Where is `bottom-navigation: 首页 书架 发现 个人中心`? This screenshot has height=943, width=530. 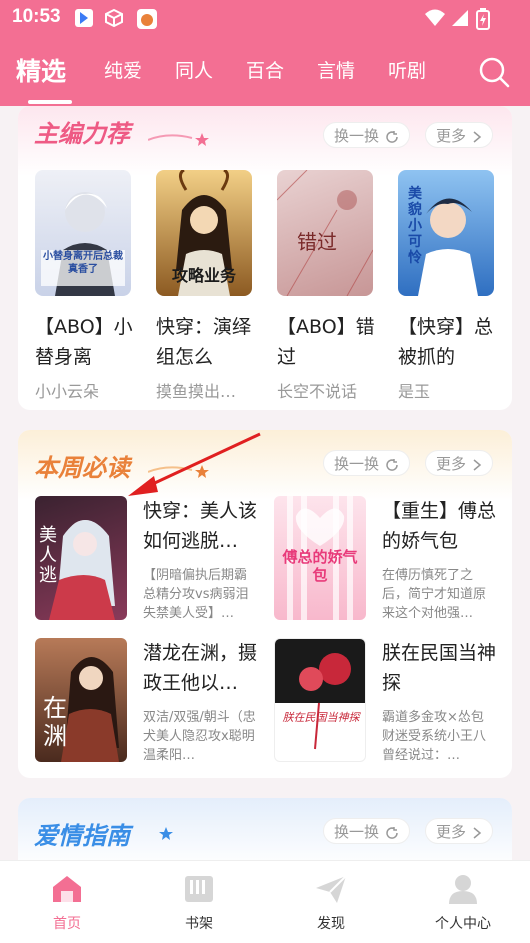
bottom-navigation: 首页 书架 发现 个人中心 is located at coordinates (265, 901).